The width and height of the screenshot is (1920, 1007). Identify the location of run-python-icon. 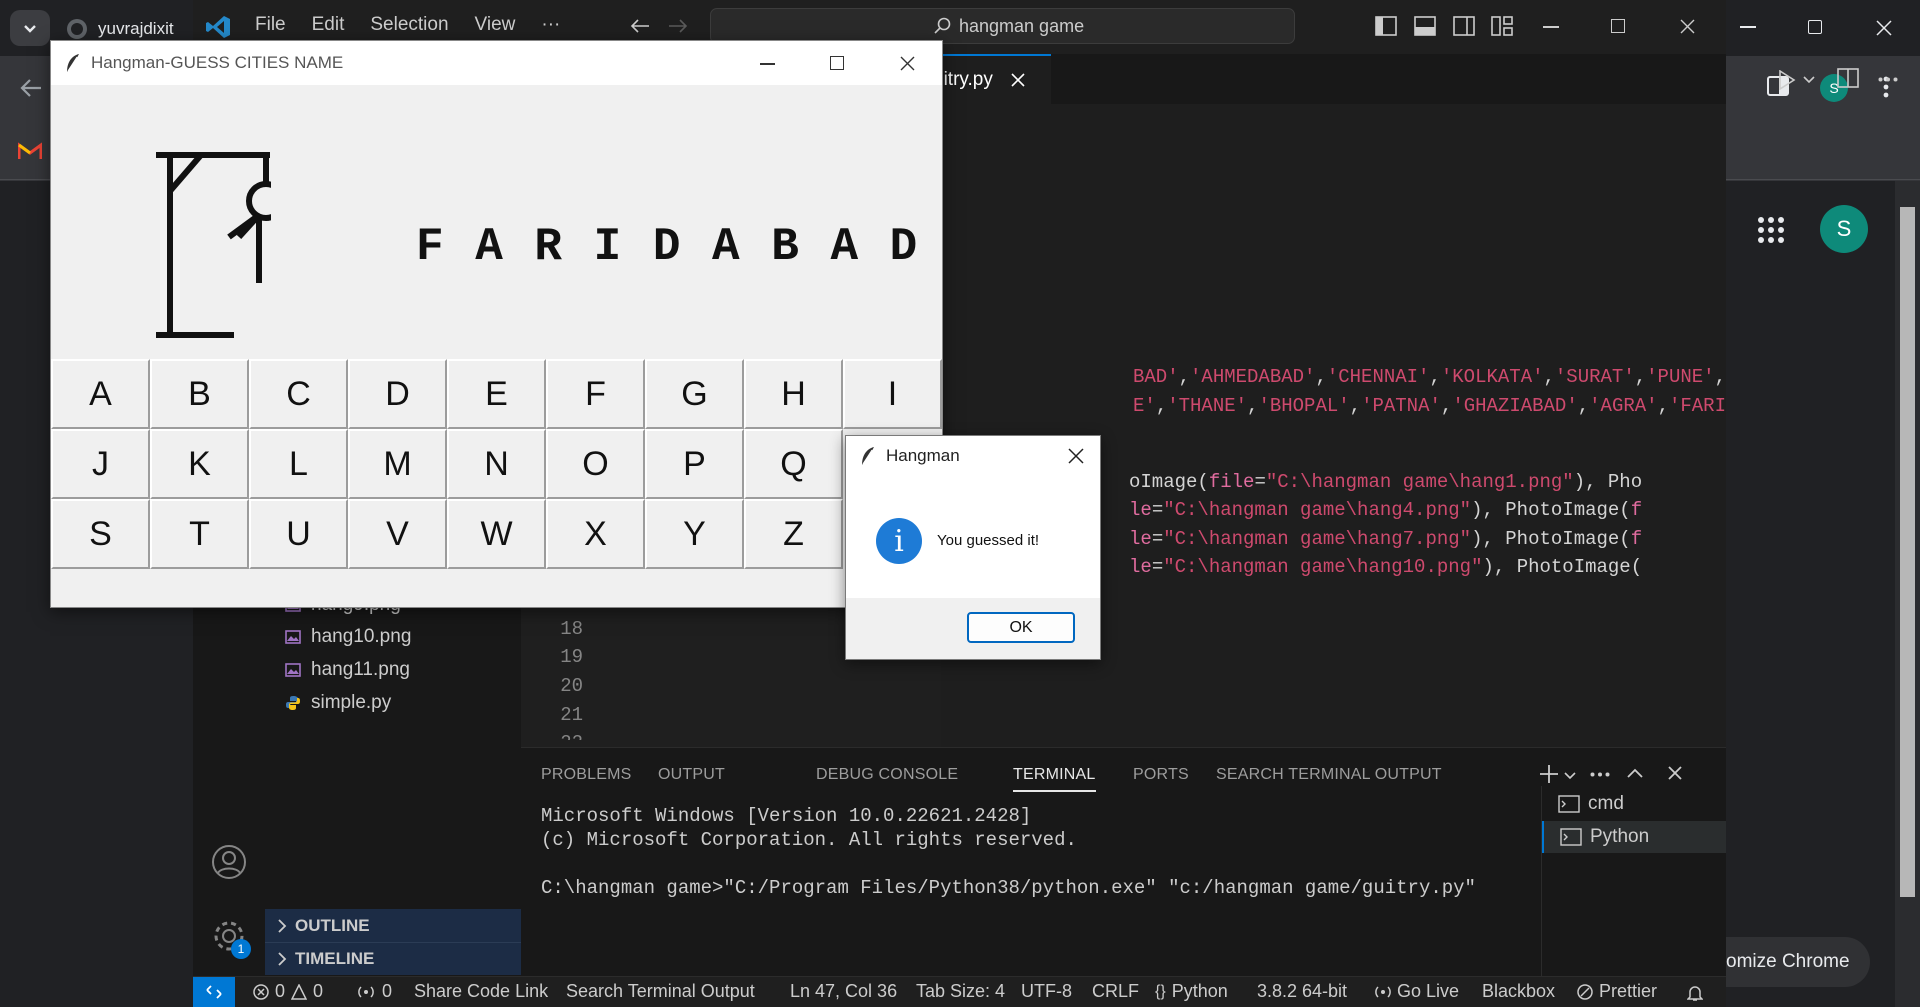
(1787, 80).